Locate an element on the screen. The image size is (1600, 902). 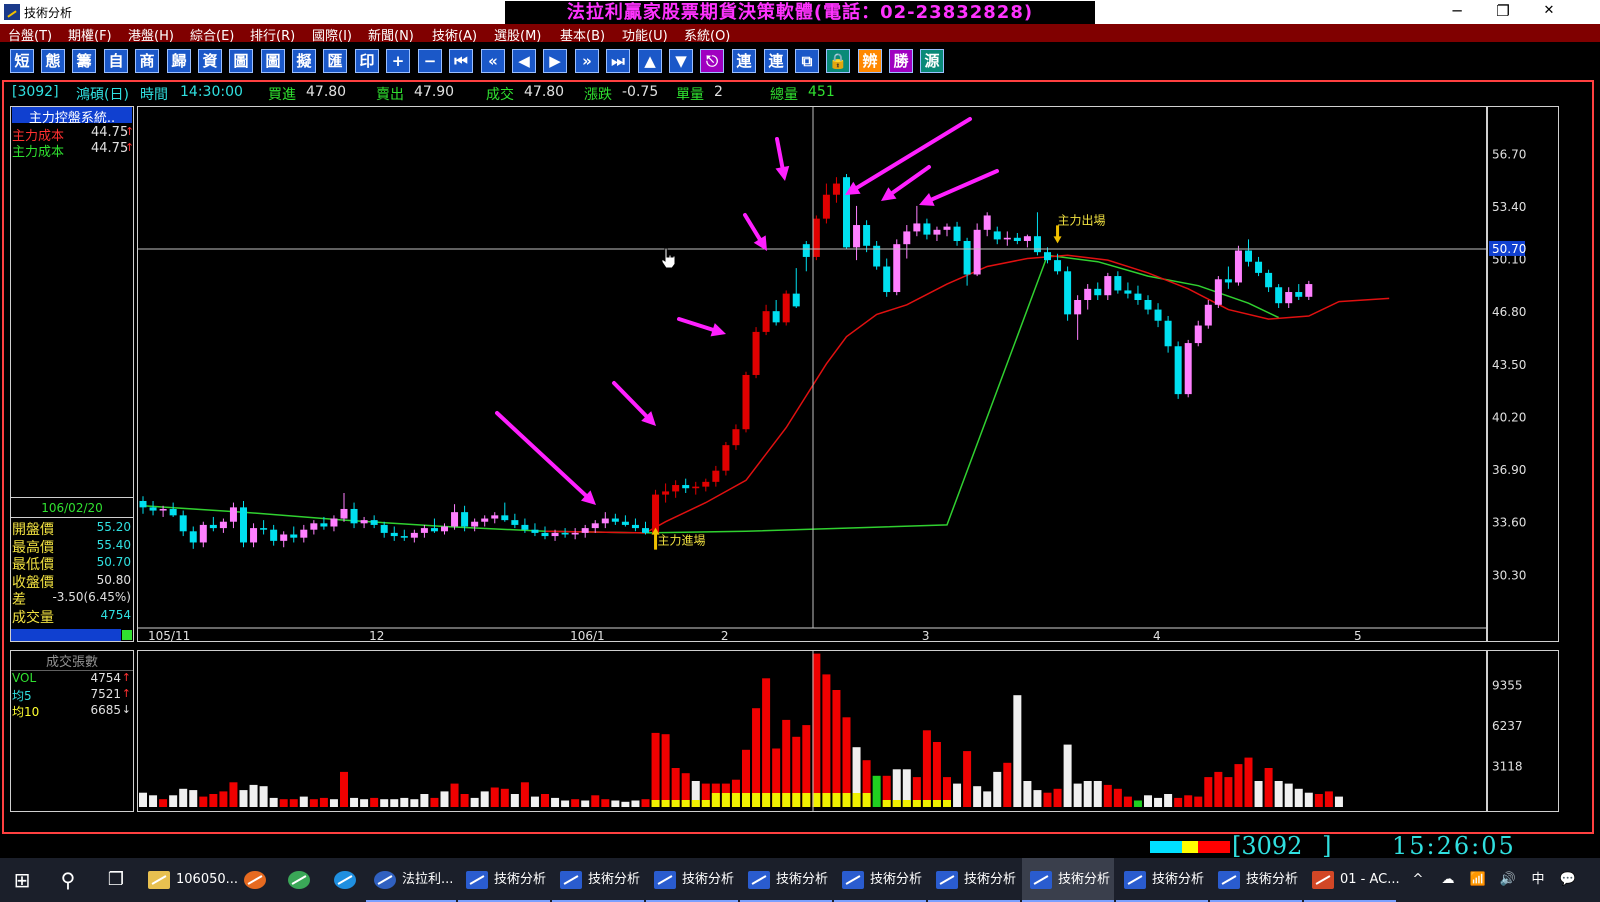
identify-icon: 辨 is located at coordinates (870, 61).